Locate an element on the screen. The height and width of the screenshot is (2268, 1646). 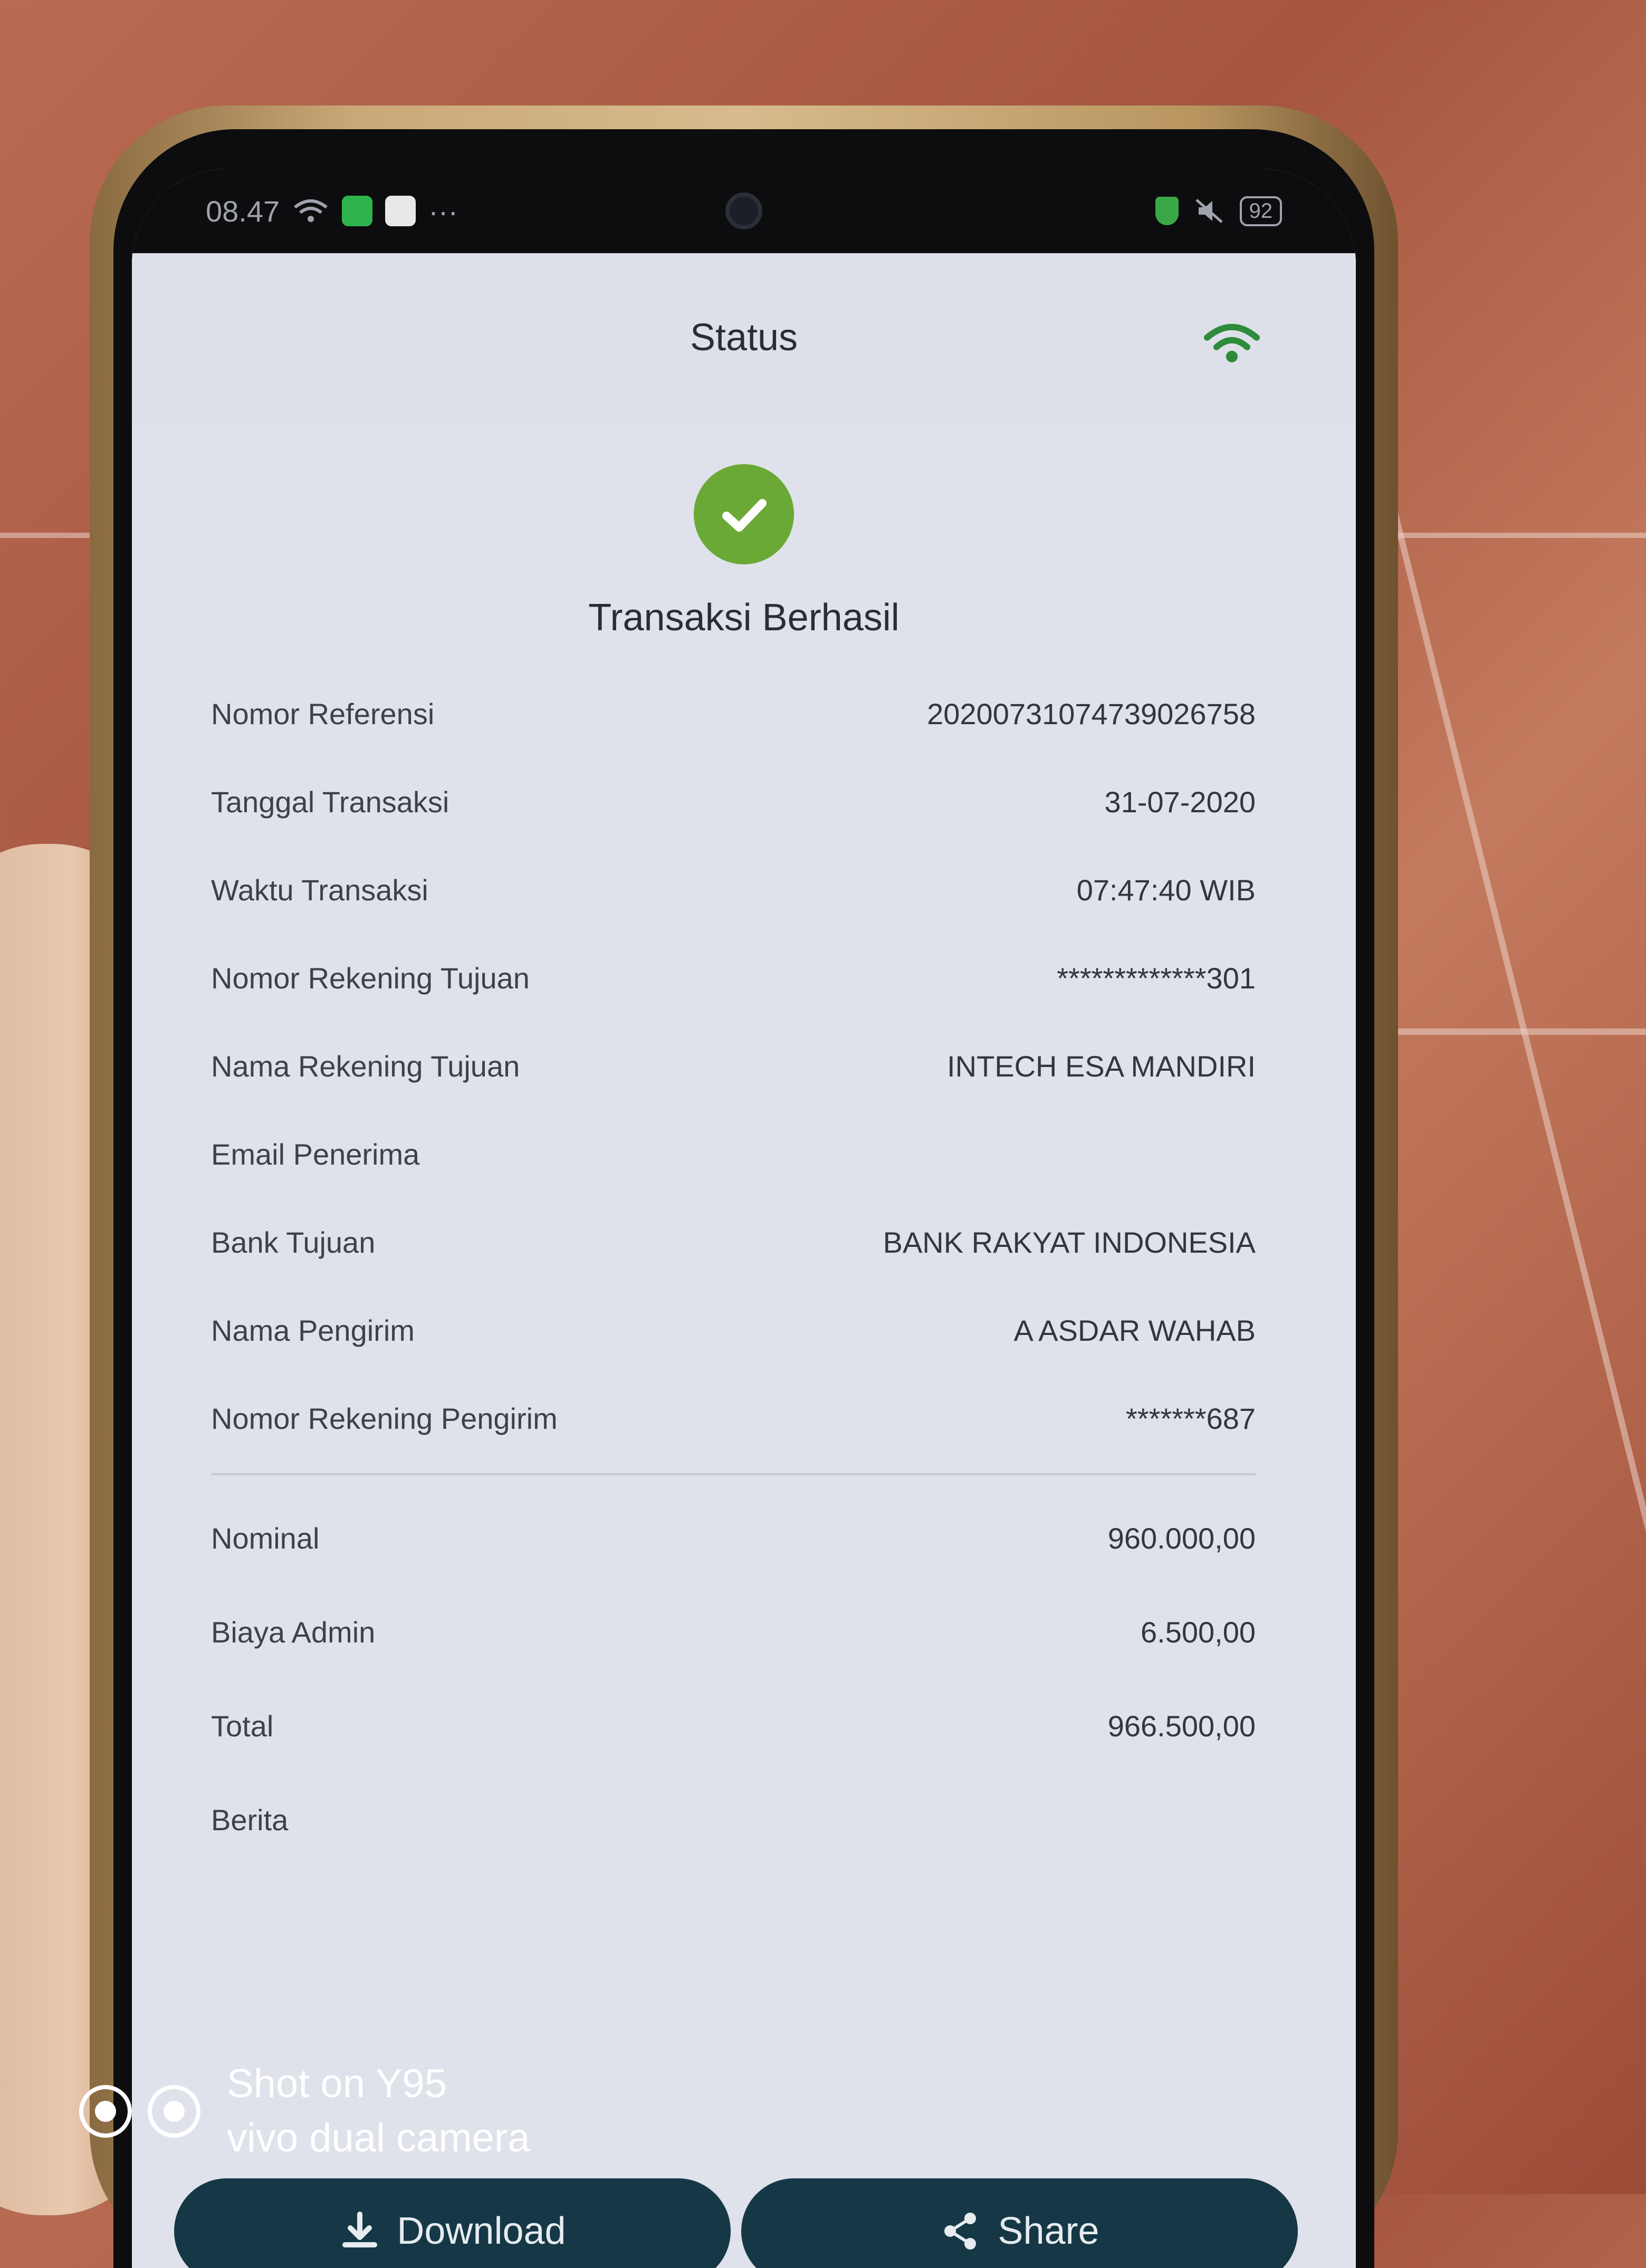
detail-row-reference-number: Nomor Referensi 20200731074739026758 is located at coordinates (733, 714).